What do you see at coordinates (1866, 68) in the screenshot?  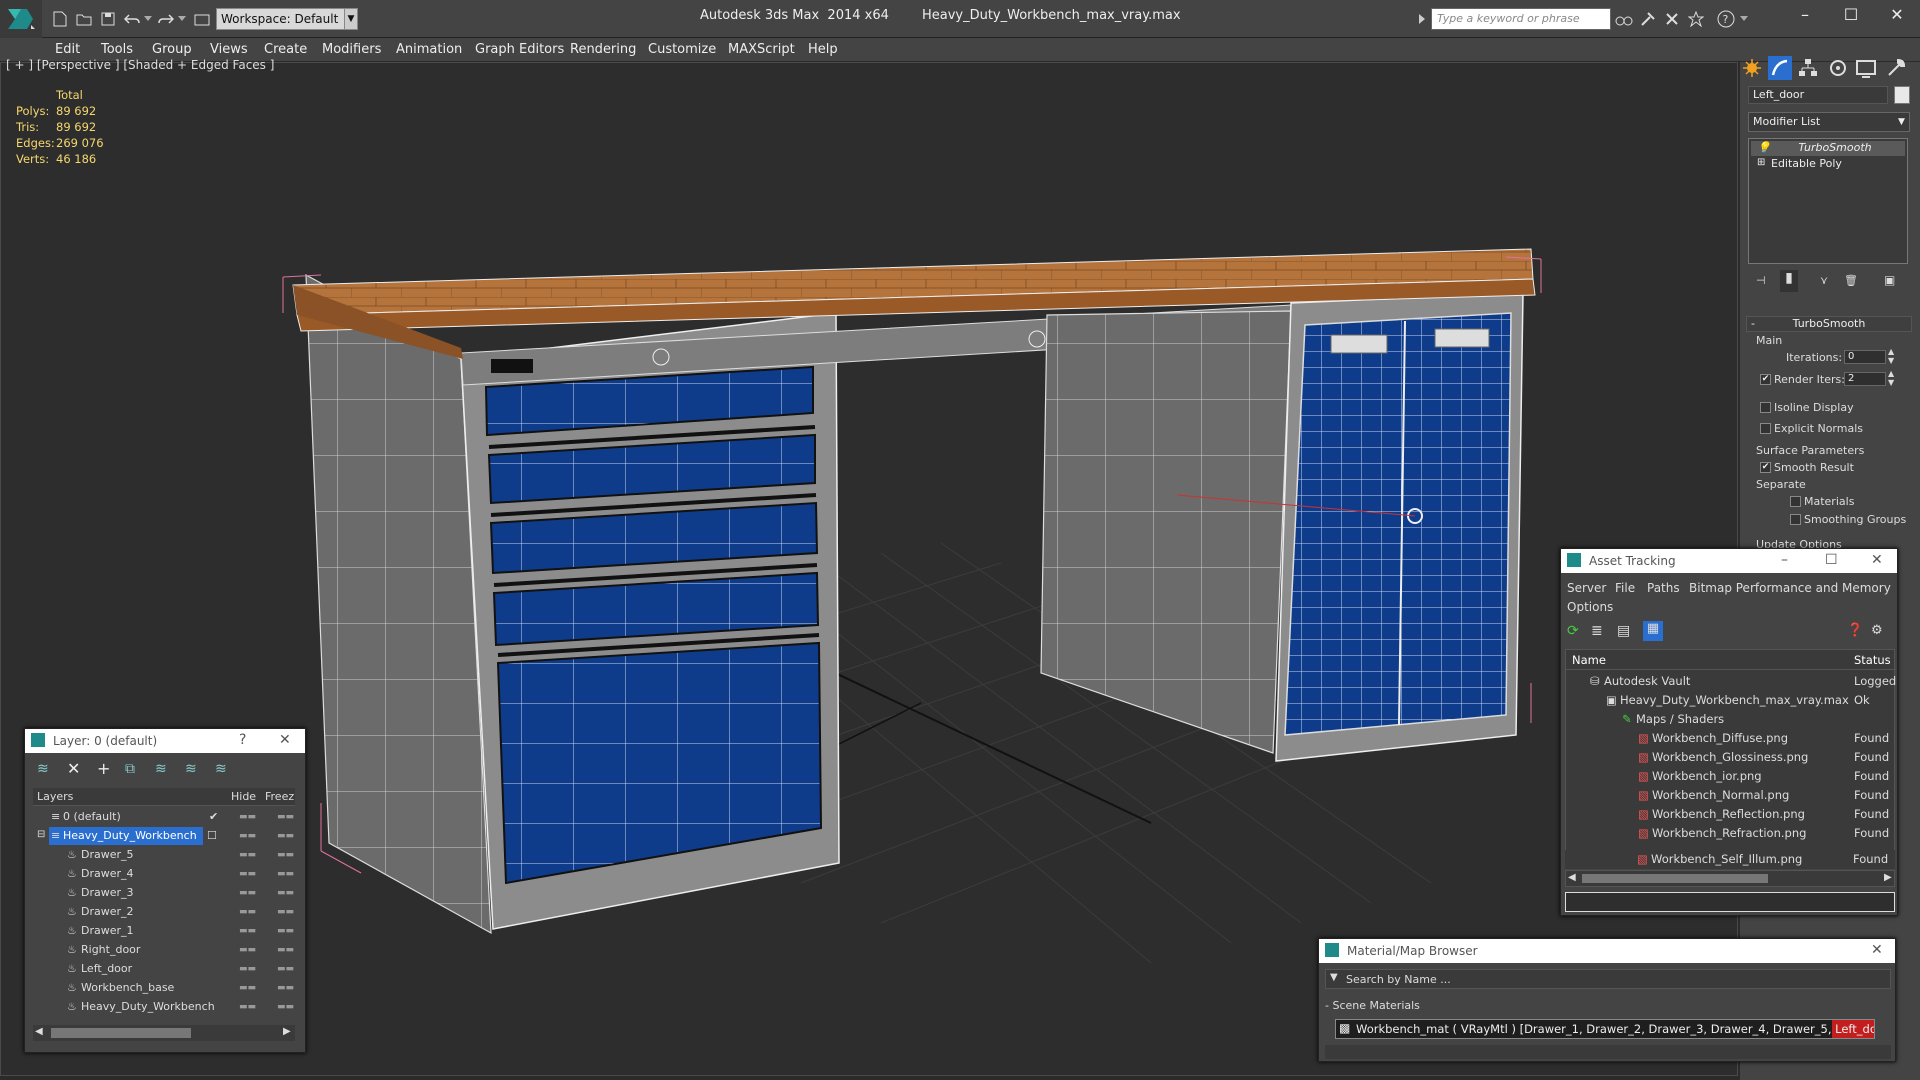 I see `display-tab-icon` at bounding box center [1866, 68].